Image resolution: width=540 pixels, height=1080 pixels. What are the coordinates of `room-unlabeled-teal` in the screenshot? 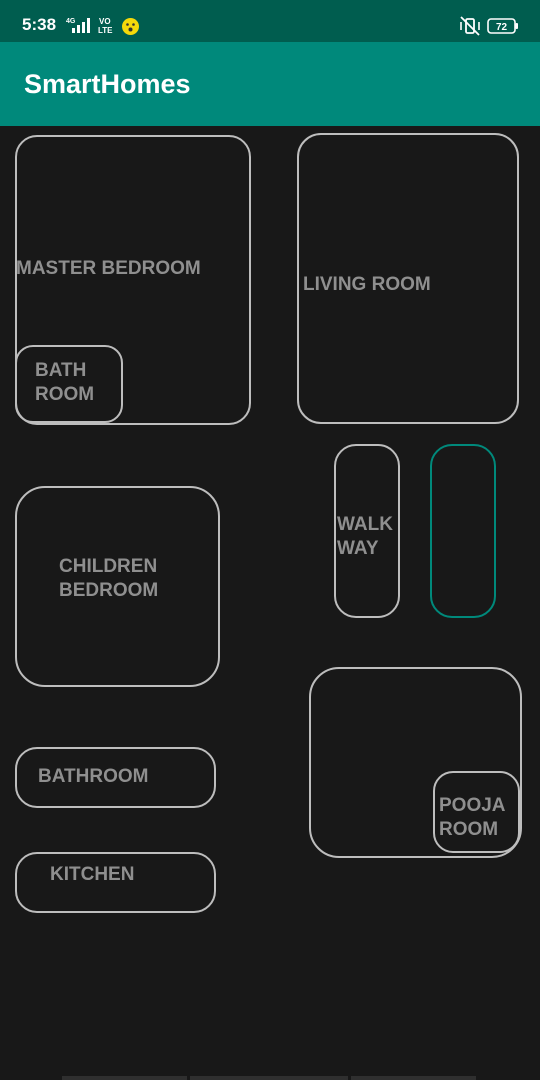 It's located at (463, 531).